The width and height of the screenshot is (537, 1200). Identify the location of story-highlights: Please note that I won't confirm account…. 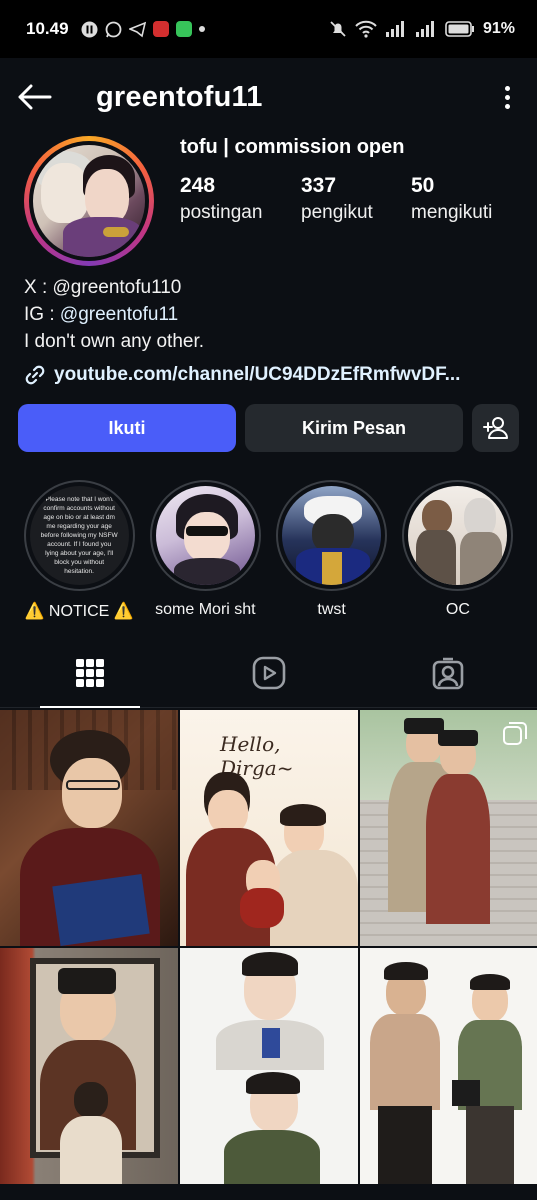
(268, 550).